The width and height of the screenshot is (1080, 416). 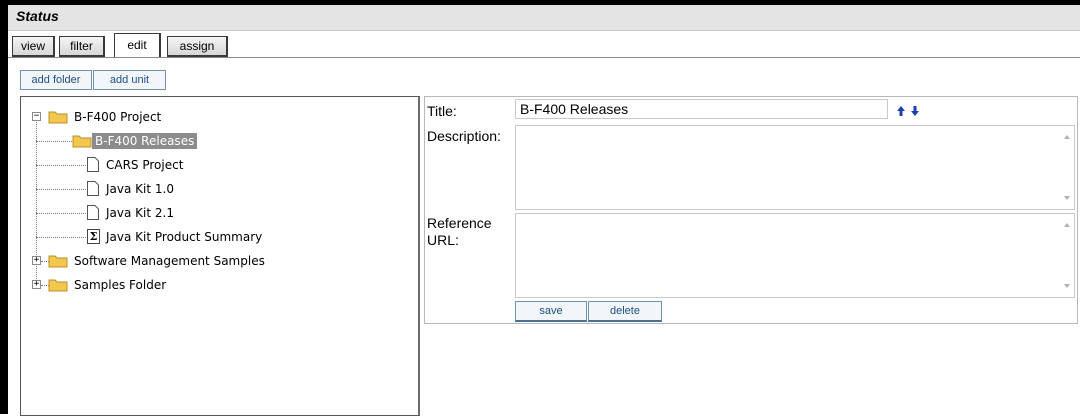 What do you see at coordinates (795, 255) in the screenshot?
I see `reference-url-textarea` at bounding box center [795, 255].